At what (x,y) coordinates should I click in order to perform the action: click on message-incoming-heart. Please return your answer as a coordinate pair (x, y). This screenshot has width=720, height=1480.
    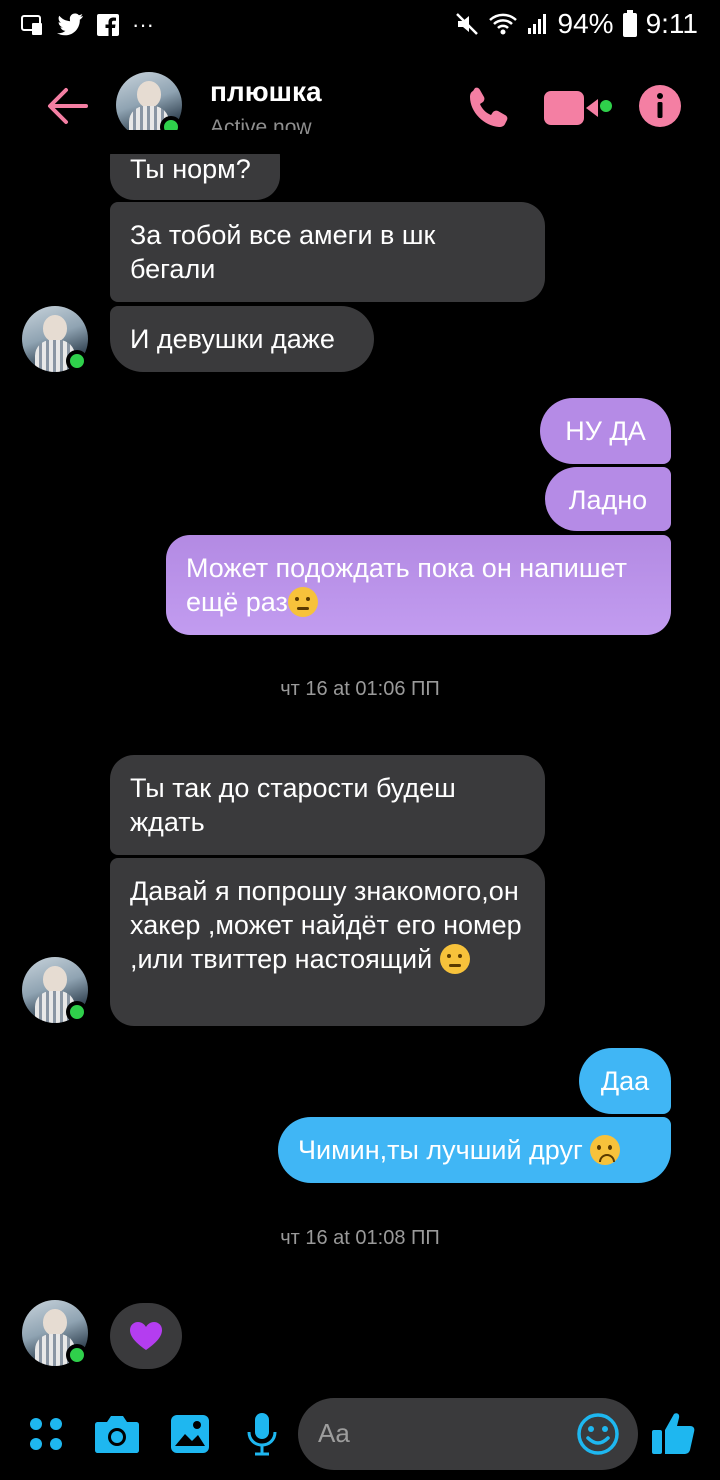
    Looking at the image, I should click on (146, 1336).